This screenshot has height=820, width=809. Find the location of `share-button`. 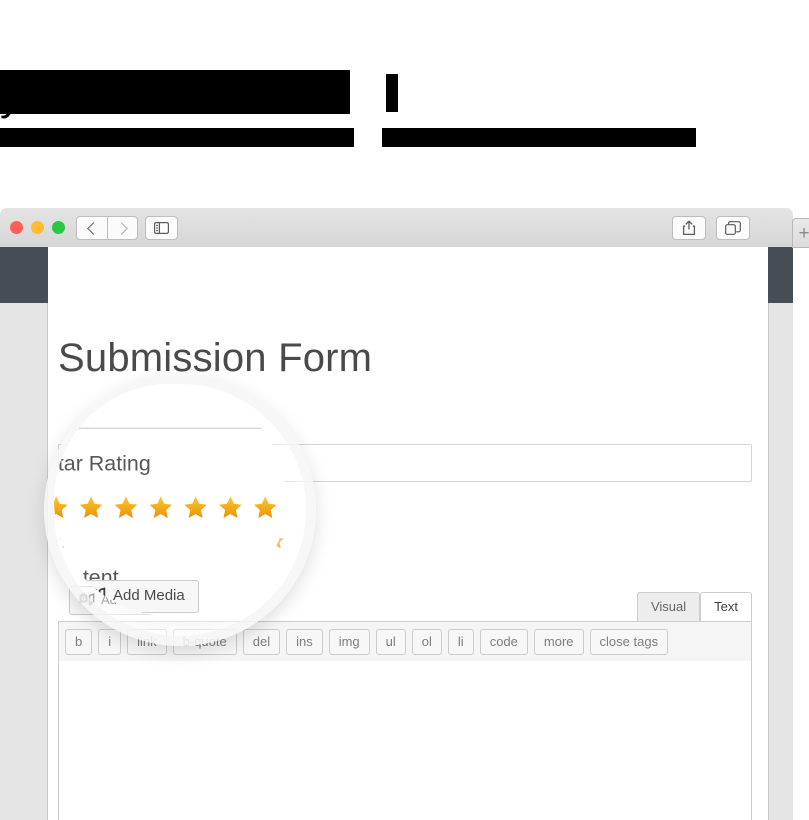

share-button is located at coordinates (689, 228).